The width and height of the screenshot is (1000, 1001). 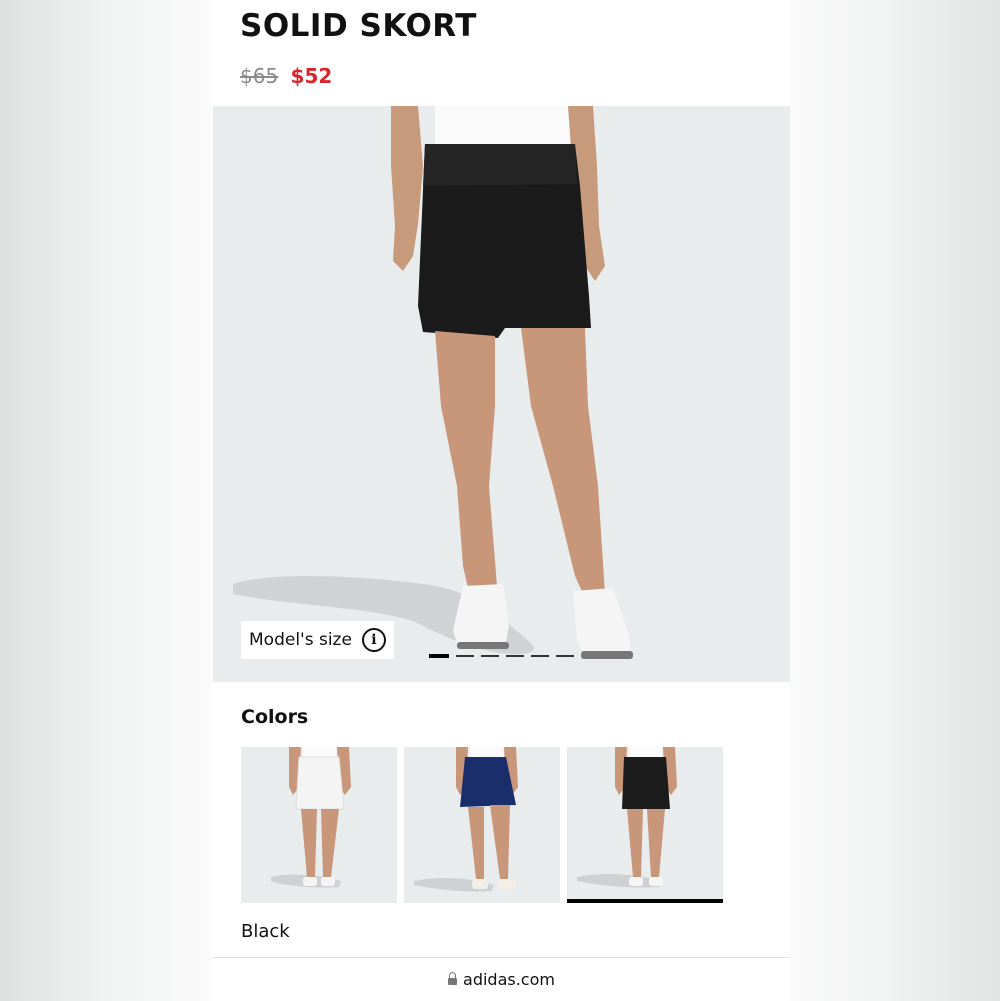 I want to click on price-row: $65 $52, so click(x=286, y=76).